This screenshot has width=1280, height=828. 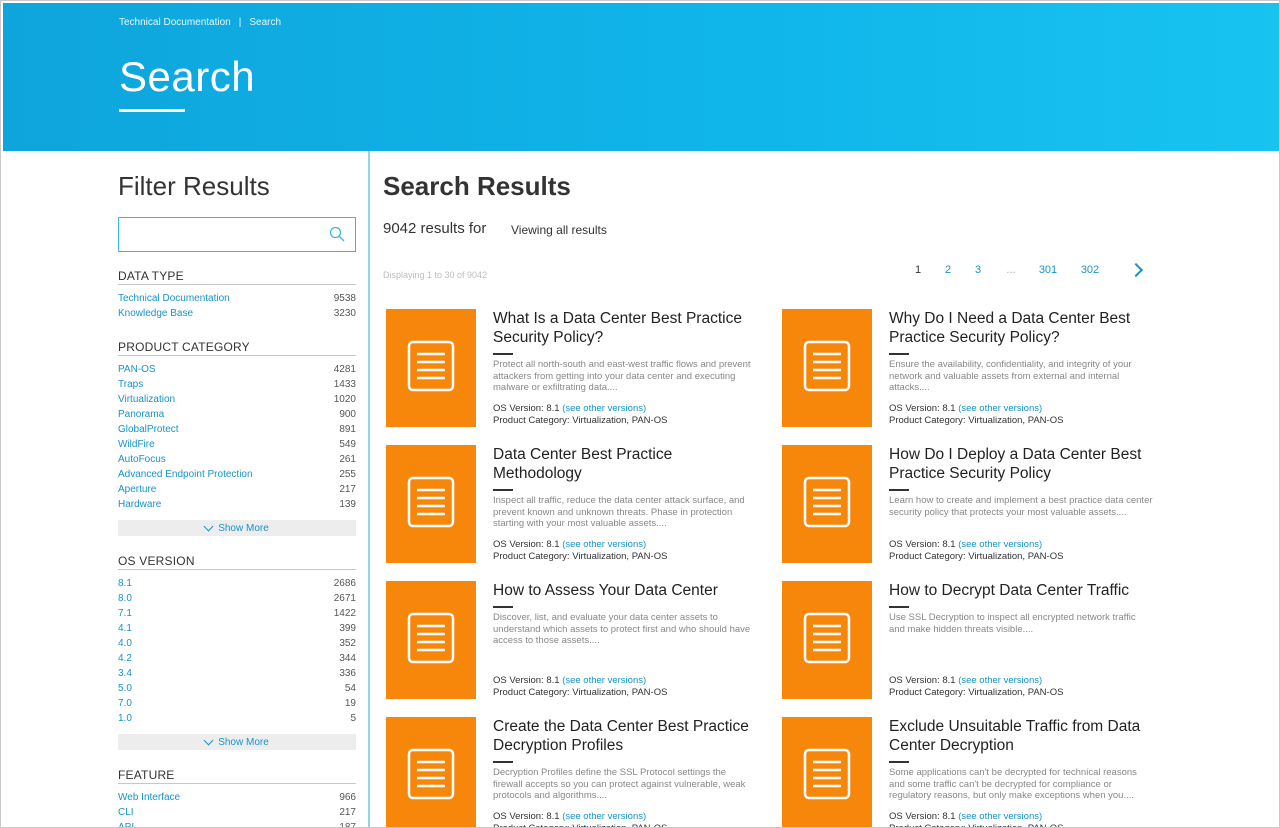 What do you see at coordinates (347, 812) in the screenshot?
I see `facet-count: 217` at bounding box center [347, 812].